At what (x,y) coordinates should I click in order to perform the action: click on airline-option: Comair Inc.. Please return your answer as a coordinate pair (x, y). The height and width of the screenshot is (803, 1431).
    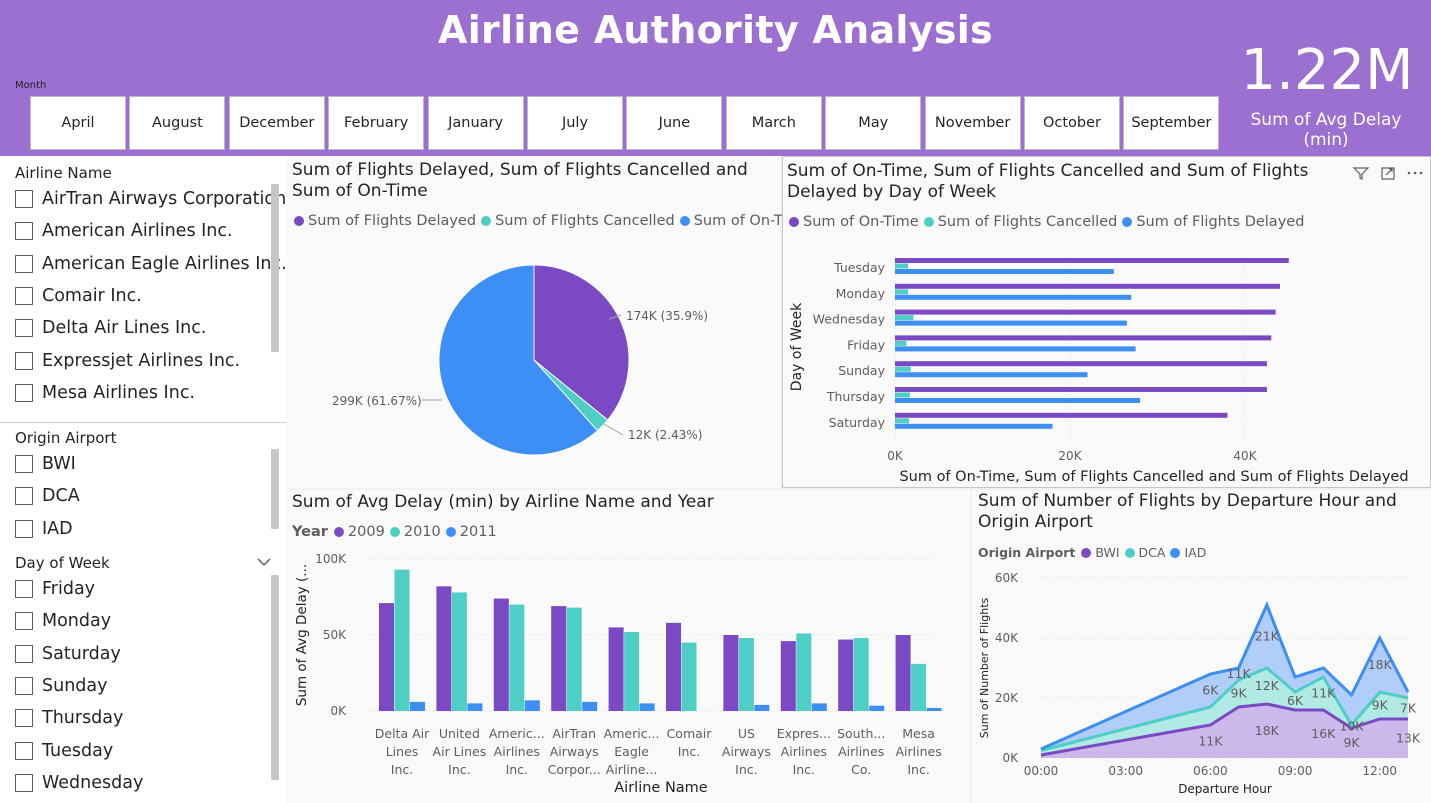
    Looking at the image, I should click on (78, 296).